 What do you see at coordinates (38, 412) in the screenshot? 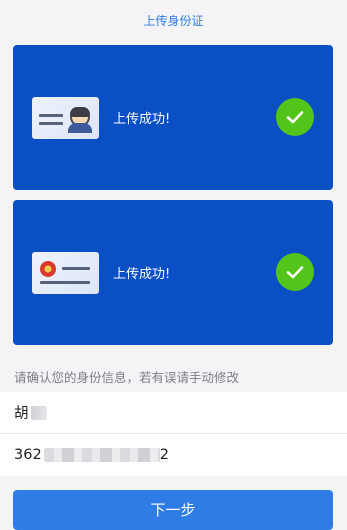
I see `redacted-name` at bounding box center [38, 412].